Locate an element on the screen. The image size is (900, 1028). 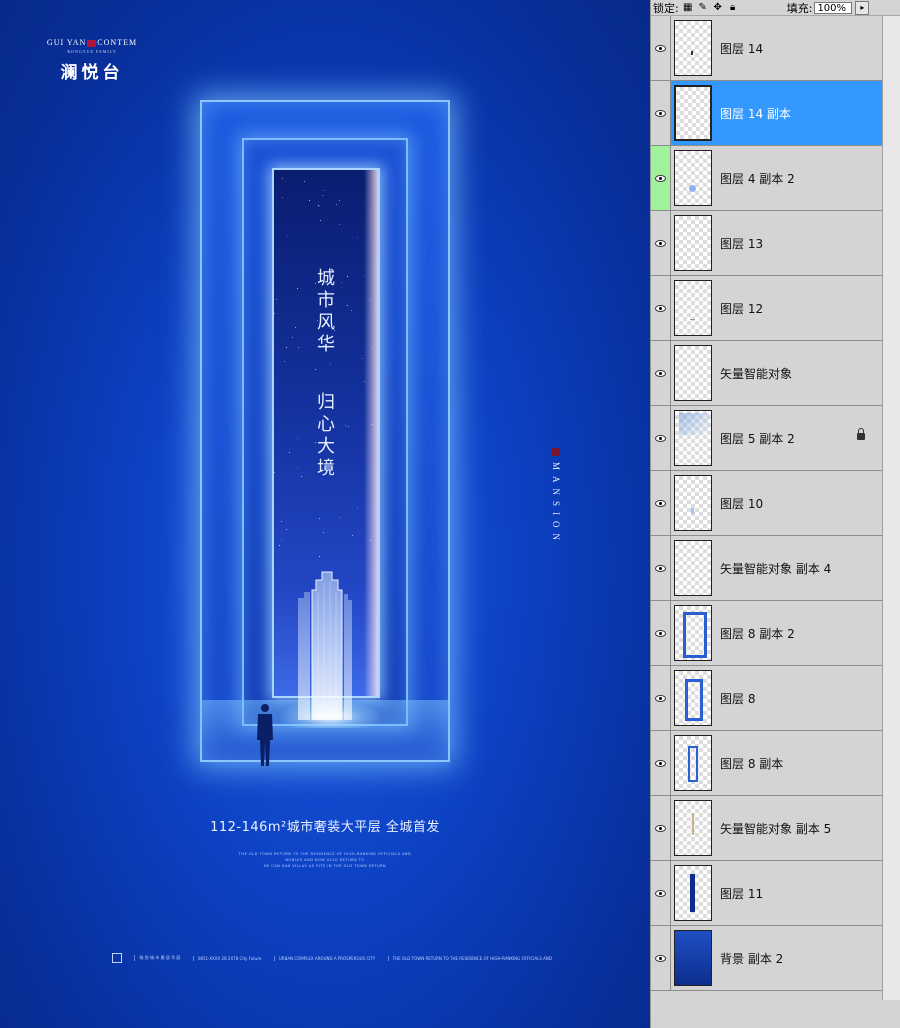
light-edge is located at coordinates (371, 433).